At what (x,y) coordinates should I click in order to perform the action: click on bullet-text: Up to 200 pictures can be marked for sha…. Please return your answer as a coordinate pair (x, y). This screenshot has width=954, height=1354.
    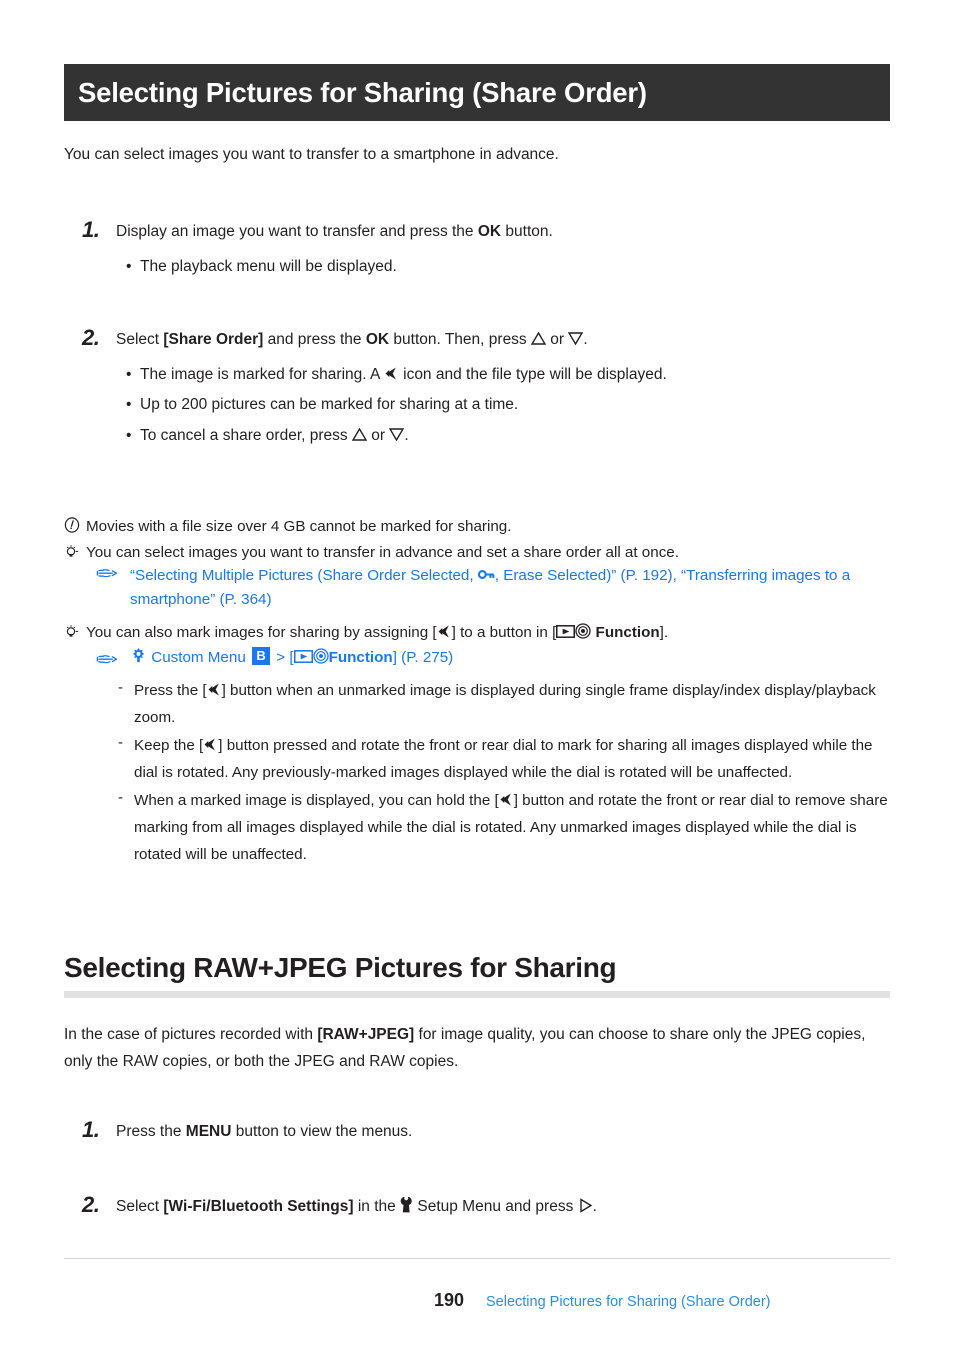
    Looking at the image, I should click on (329, 405).